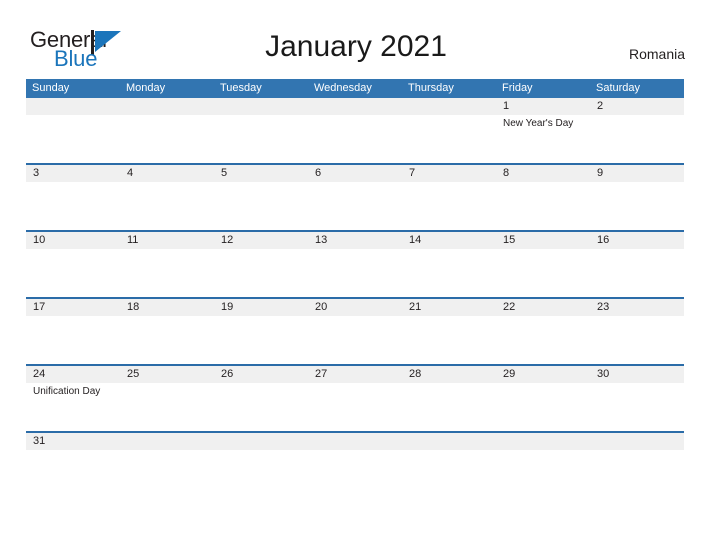  What do you see at coordinates (637, 173) in the screenshot?
I see `day-number: 9` at bounding box center [637, 173].